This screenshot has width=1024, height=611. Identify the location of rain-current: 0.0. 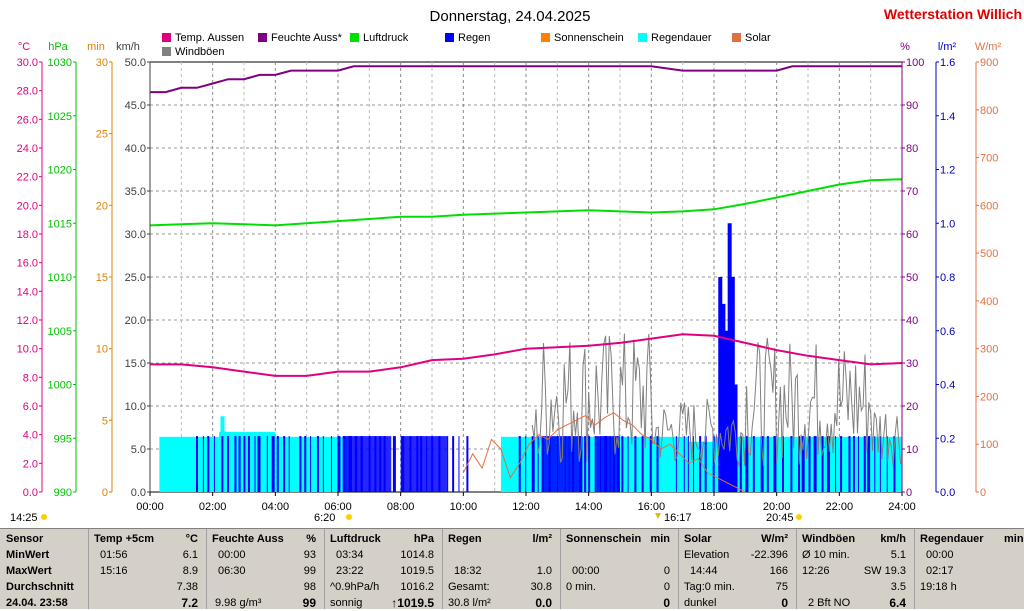
(543, 603).